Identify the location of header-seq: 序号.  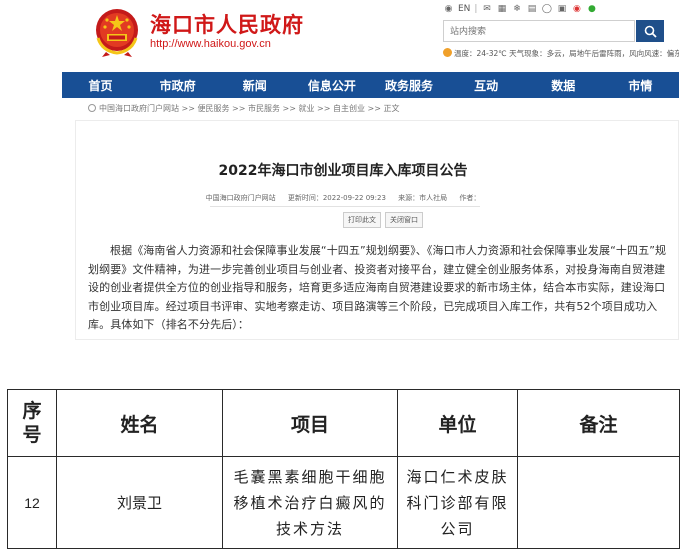
(32, 423).